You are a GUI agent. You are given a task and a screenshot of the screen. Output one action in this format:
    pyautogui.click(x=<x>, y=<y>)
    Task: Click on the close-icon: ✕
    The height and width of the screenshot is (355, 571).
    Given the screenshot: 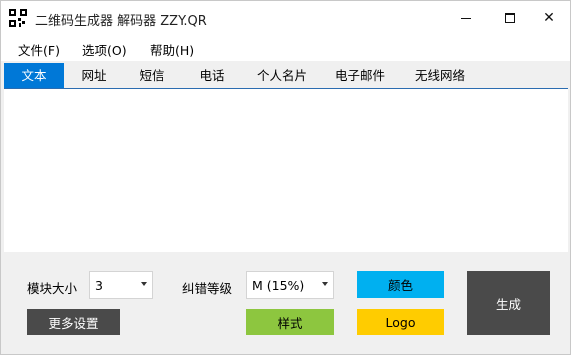 What is the action you would take?
    pyautogui.click(x=549, y=18)
    